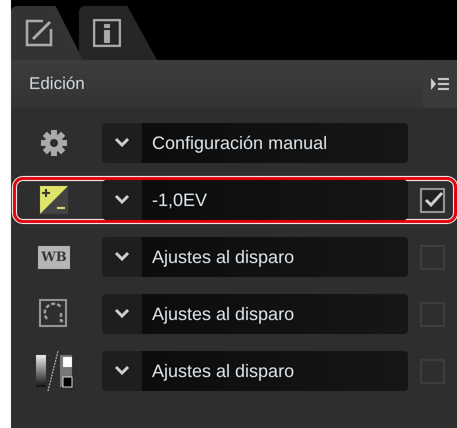 The image size is (457, 428). Describe the element at coordinates (39, 33) in the screenshot. I see `pencil-icon` at that location.